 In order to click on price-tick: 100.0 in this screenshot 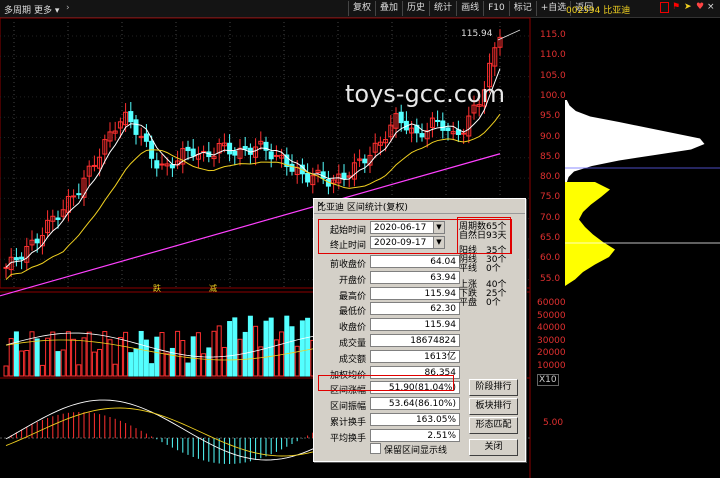, I will do `click(553, 95)`.